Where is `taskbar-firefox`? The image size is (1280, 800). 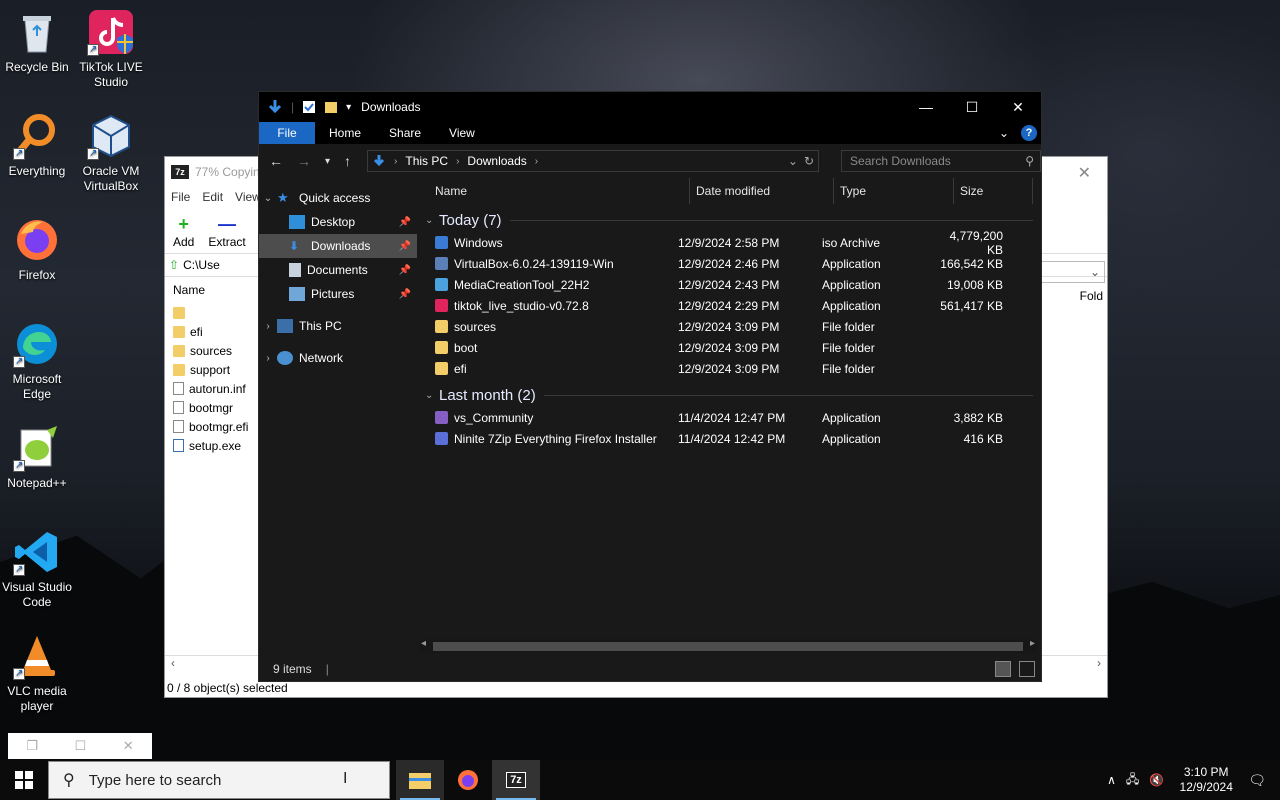 taskbar-firefox is located at coordinates (468, 780).